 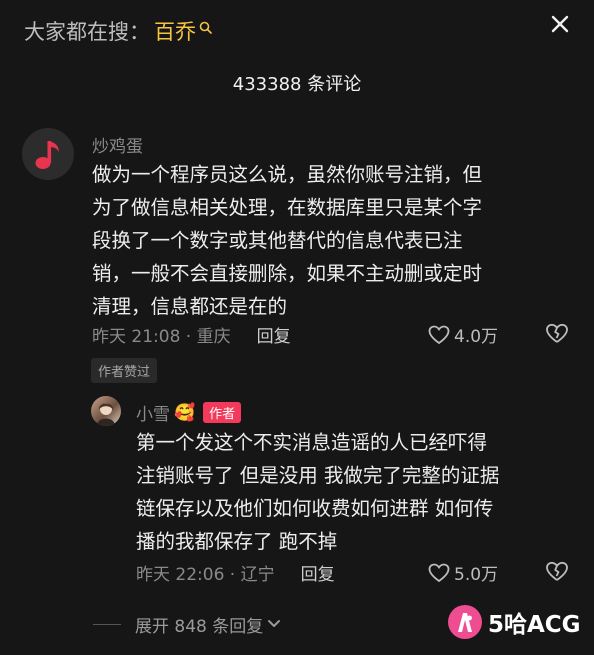 I want to click on reply-line: 播的我都保存了 跑不掉, so click(x=237, y=541).